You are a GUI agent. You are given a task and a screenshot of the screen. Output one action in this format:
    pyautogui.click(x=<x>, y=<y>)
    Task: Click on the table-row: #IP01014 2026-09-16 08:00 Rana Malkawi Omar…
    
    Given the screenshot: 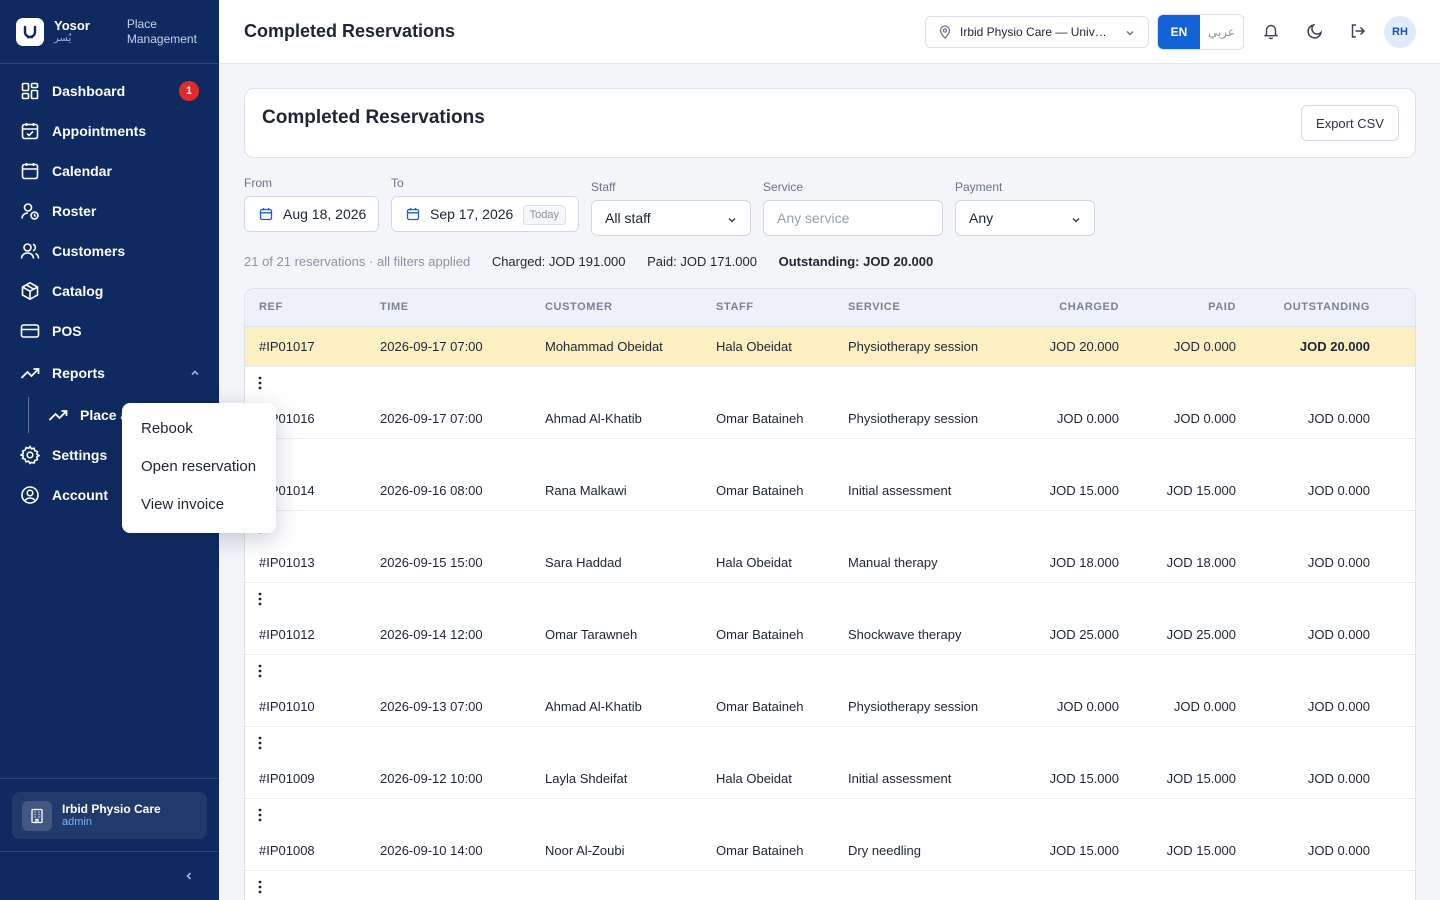 What is the action you would take?
    pyautogui.click(x=830, y=491)
    